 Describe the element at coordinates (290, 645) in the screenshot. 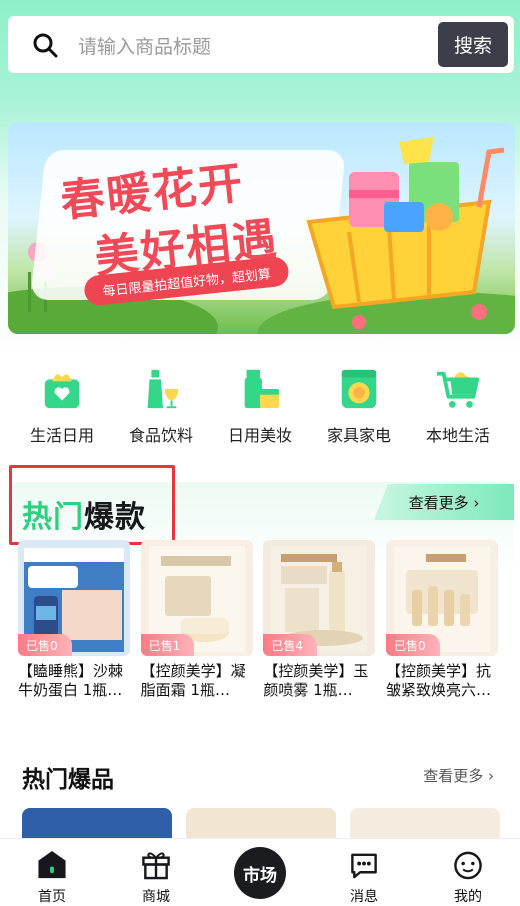

I see `sold-count-badge: 已售4` at that location.